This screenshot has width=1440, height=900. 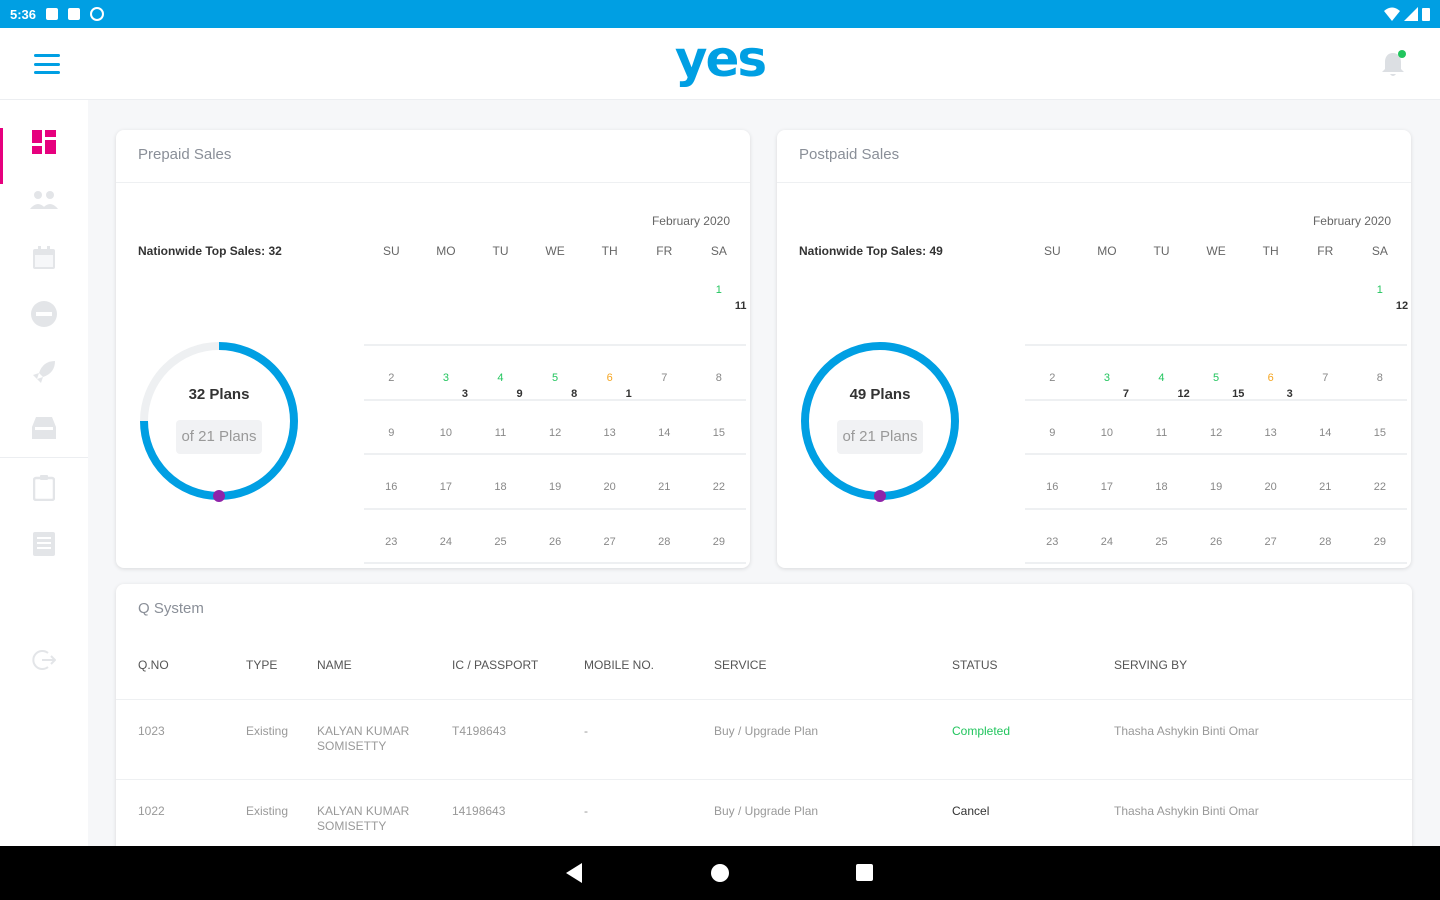 I want to click on calendar-day: 33, so click(x=446, y=373).